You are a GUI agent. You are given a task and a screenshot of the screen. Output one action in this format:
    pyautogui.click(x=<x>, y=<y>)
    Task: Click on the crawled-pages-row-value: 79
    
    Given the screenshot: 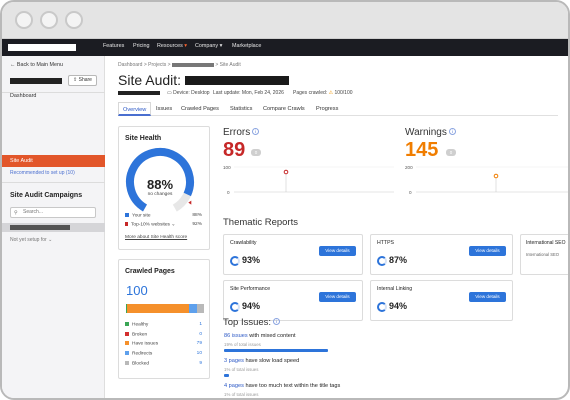 What is the action you would take?
    pyautogui.click(x=199, y=343)
    